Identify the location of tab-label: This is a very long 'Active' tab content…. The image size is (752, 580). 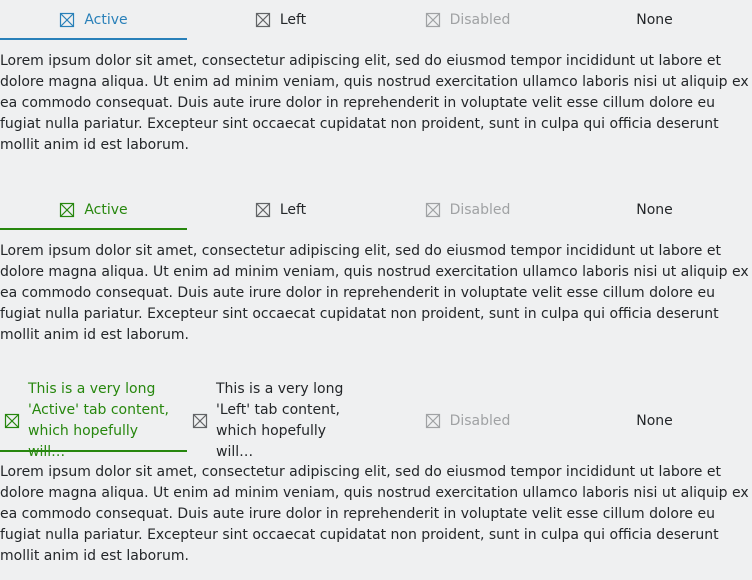
(98, 420).